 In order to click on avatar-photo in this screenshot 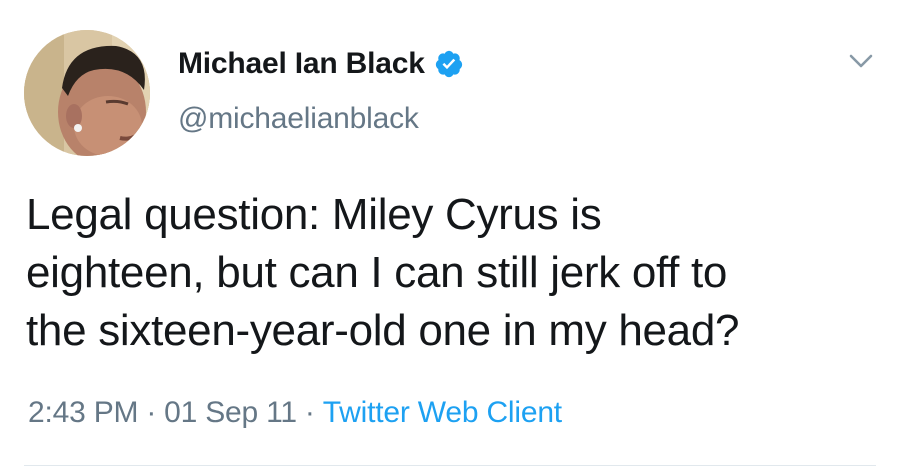, I will do `click(87, 93)`.